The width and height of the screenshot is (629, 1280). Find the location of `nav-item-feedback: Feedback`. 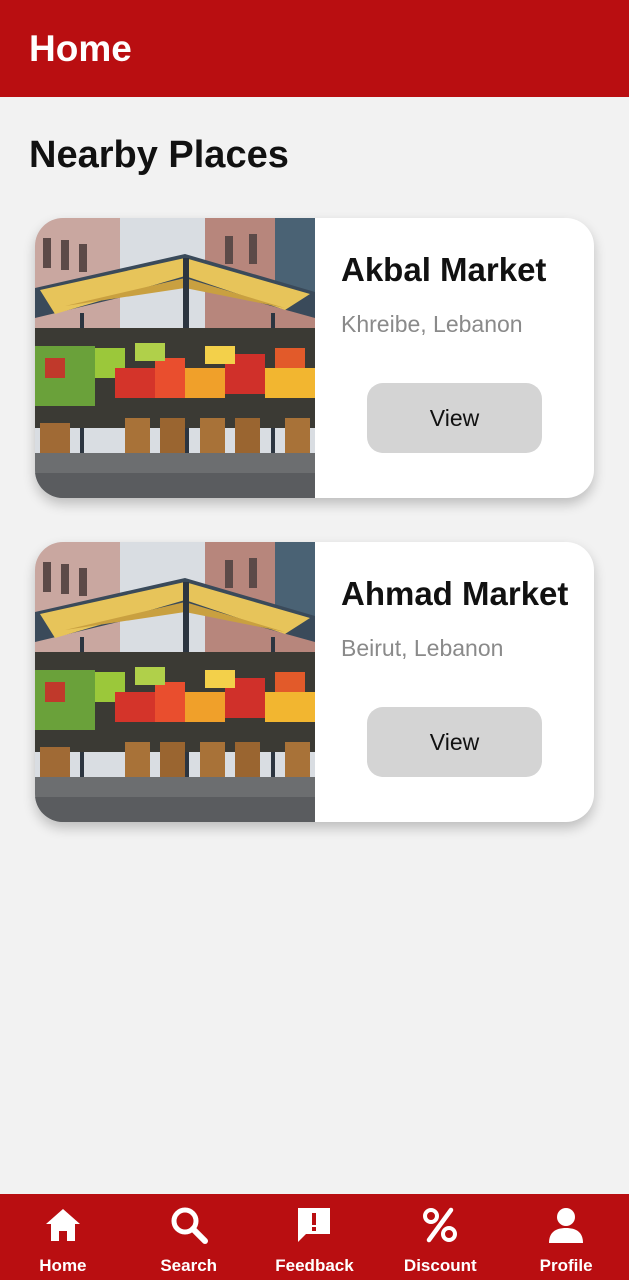

nav-item-feedback: Feedback is located at coordinates (315, 1237).